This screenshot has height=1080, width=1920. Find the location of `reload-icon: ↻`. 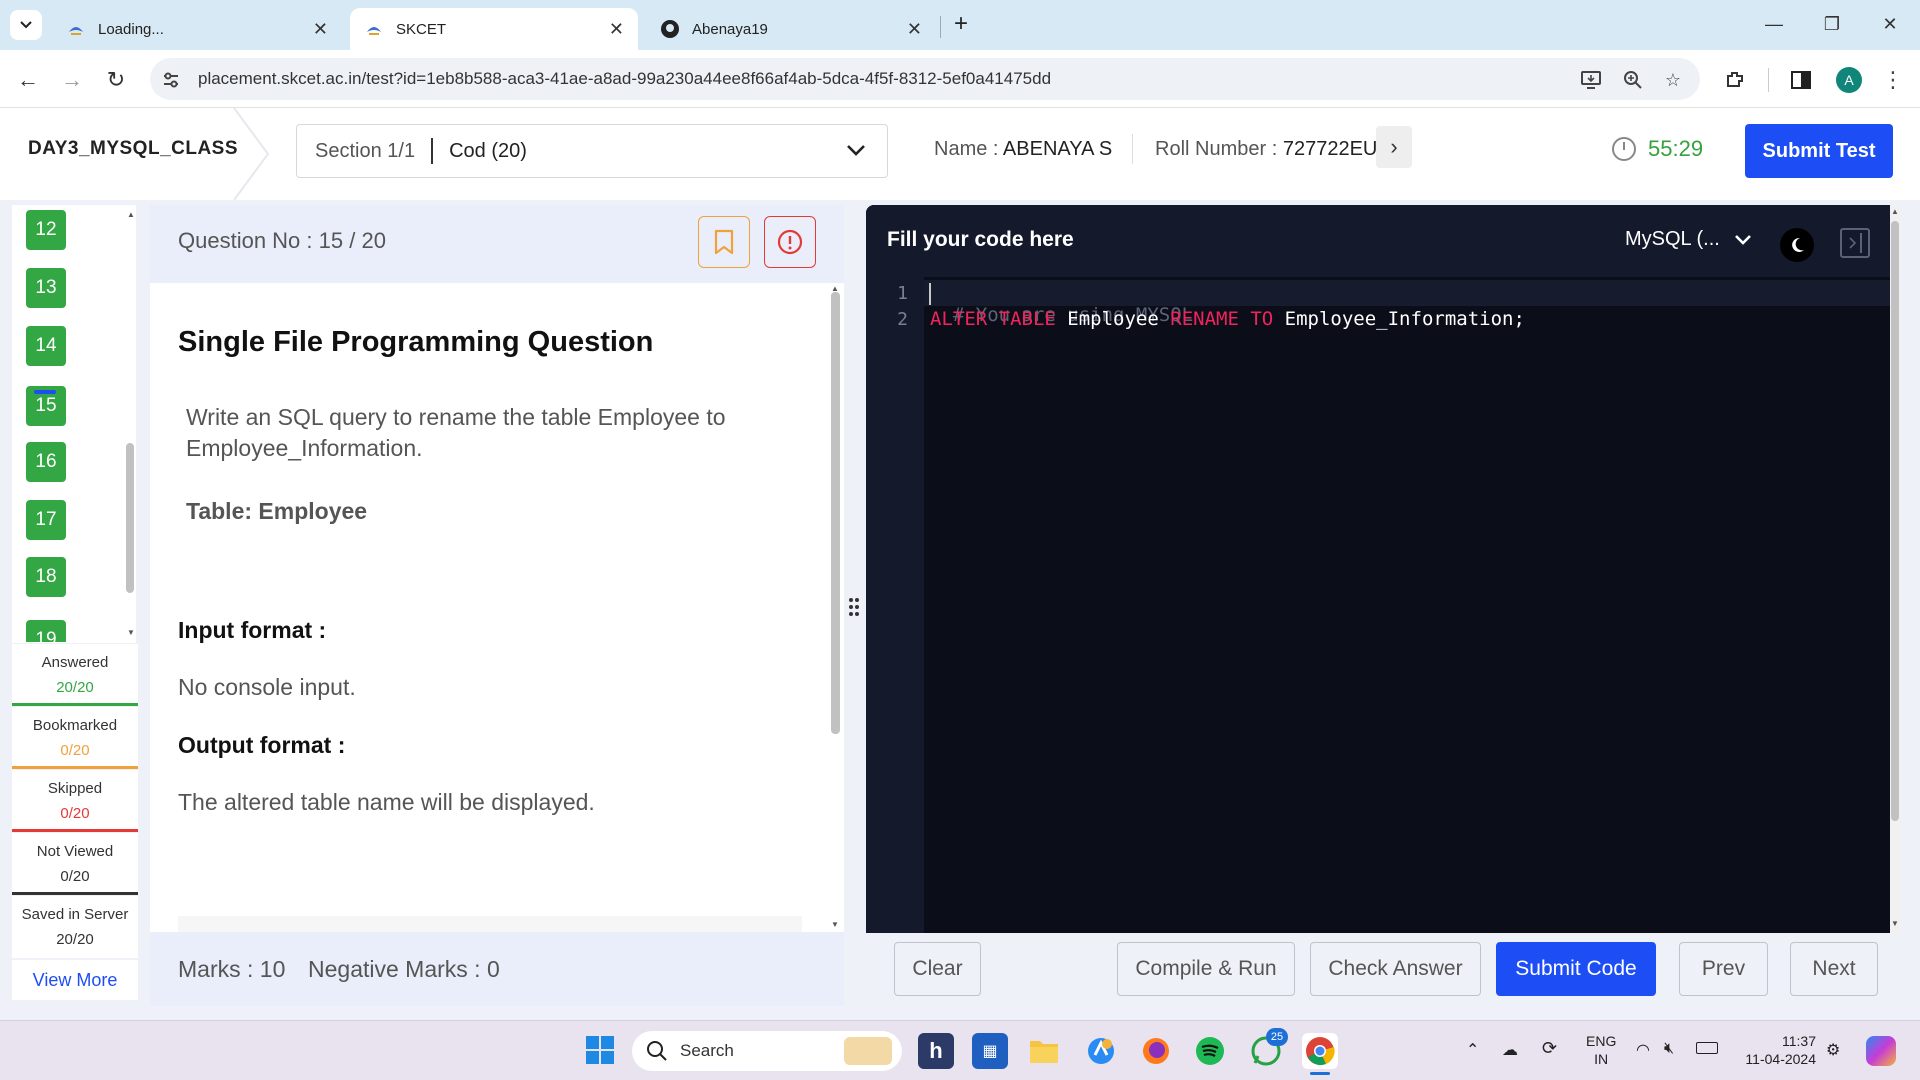

reload-icon: ↻ is located at coordinates (116, 80).